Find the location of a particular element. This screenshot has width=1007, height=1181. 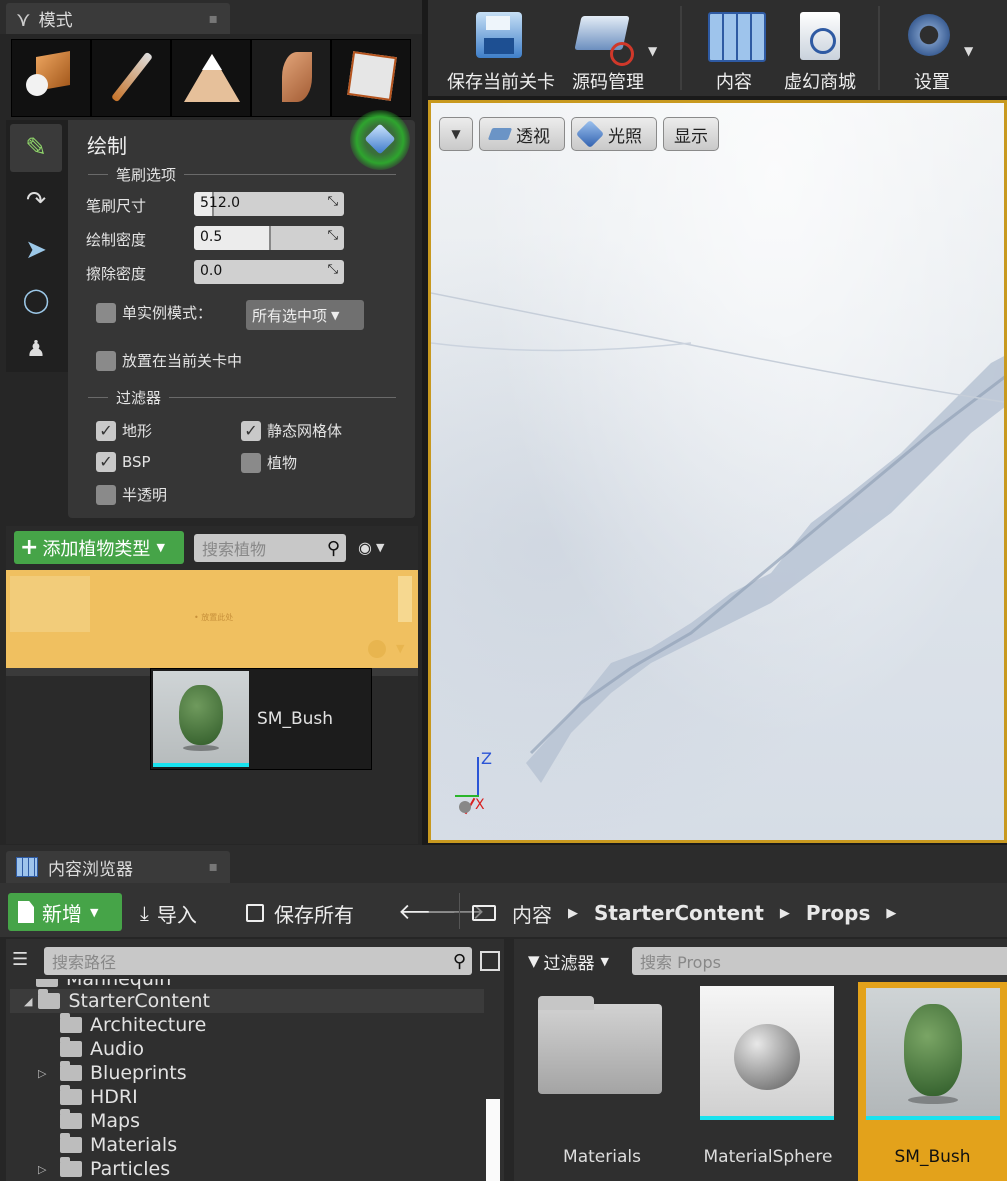

filter-landscape: ✓ 地形 is located at coordinates (124, 430).